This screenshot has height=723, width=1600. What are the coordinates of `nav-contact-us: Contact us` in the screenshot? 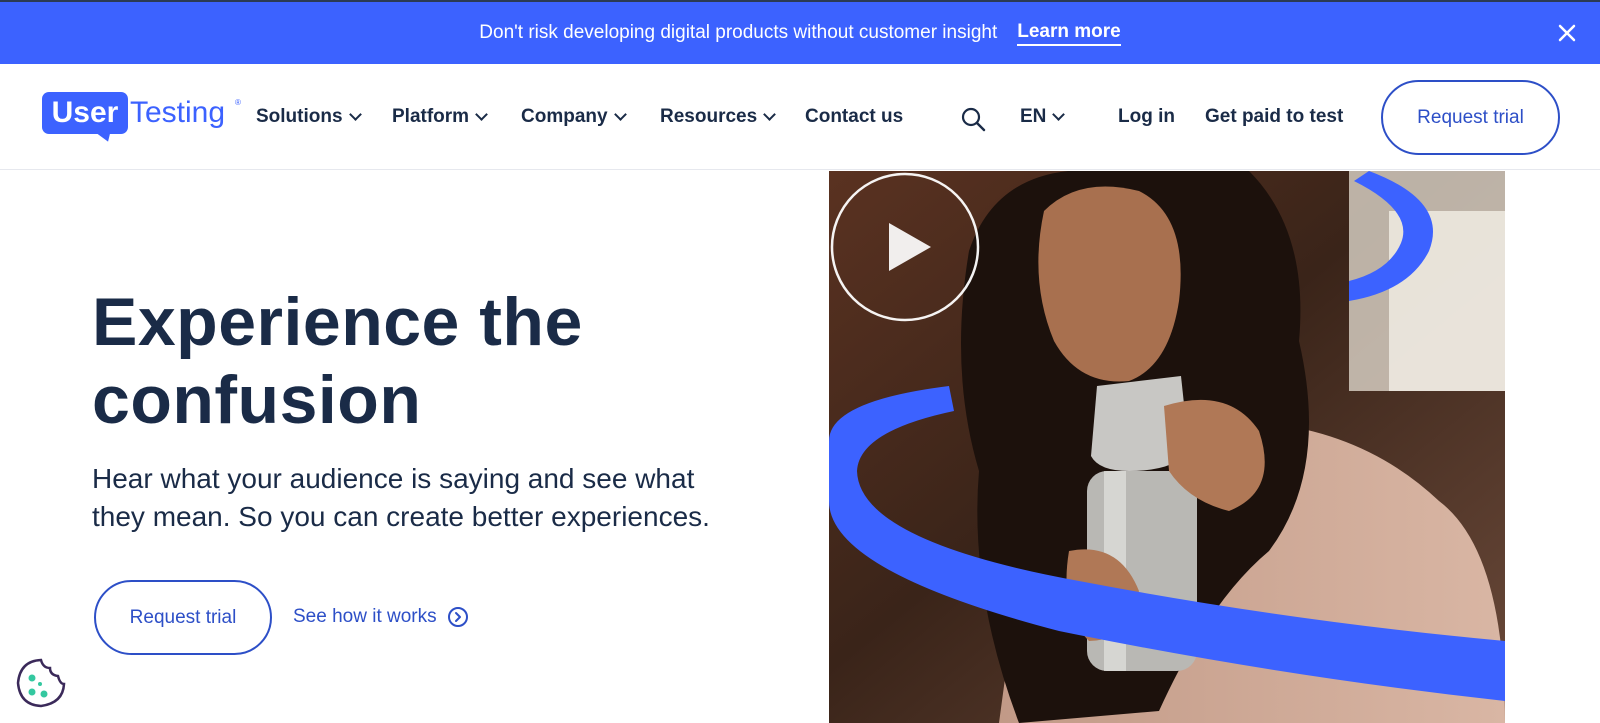 It's located at (854, 117).